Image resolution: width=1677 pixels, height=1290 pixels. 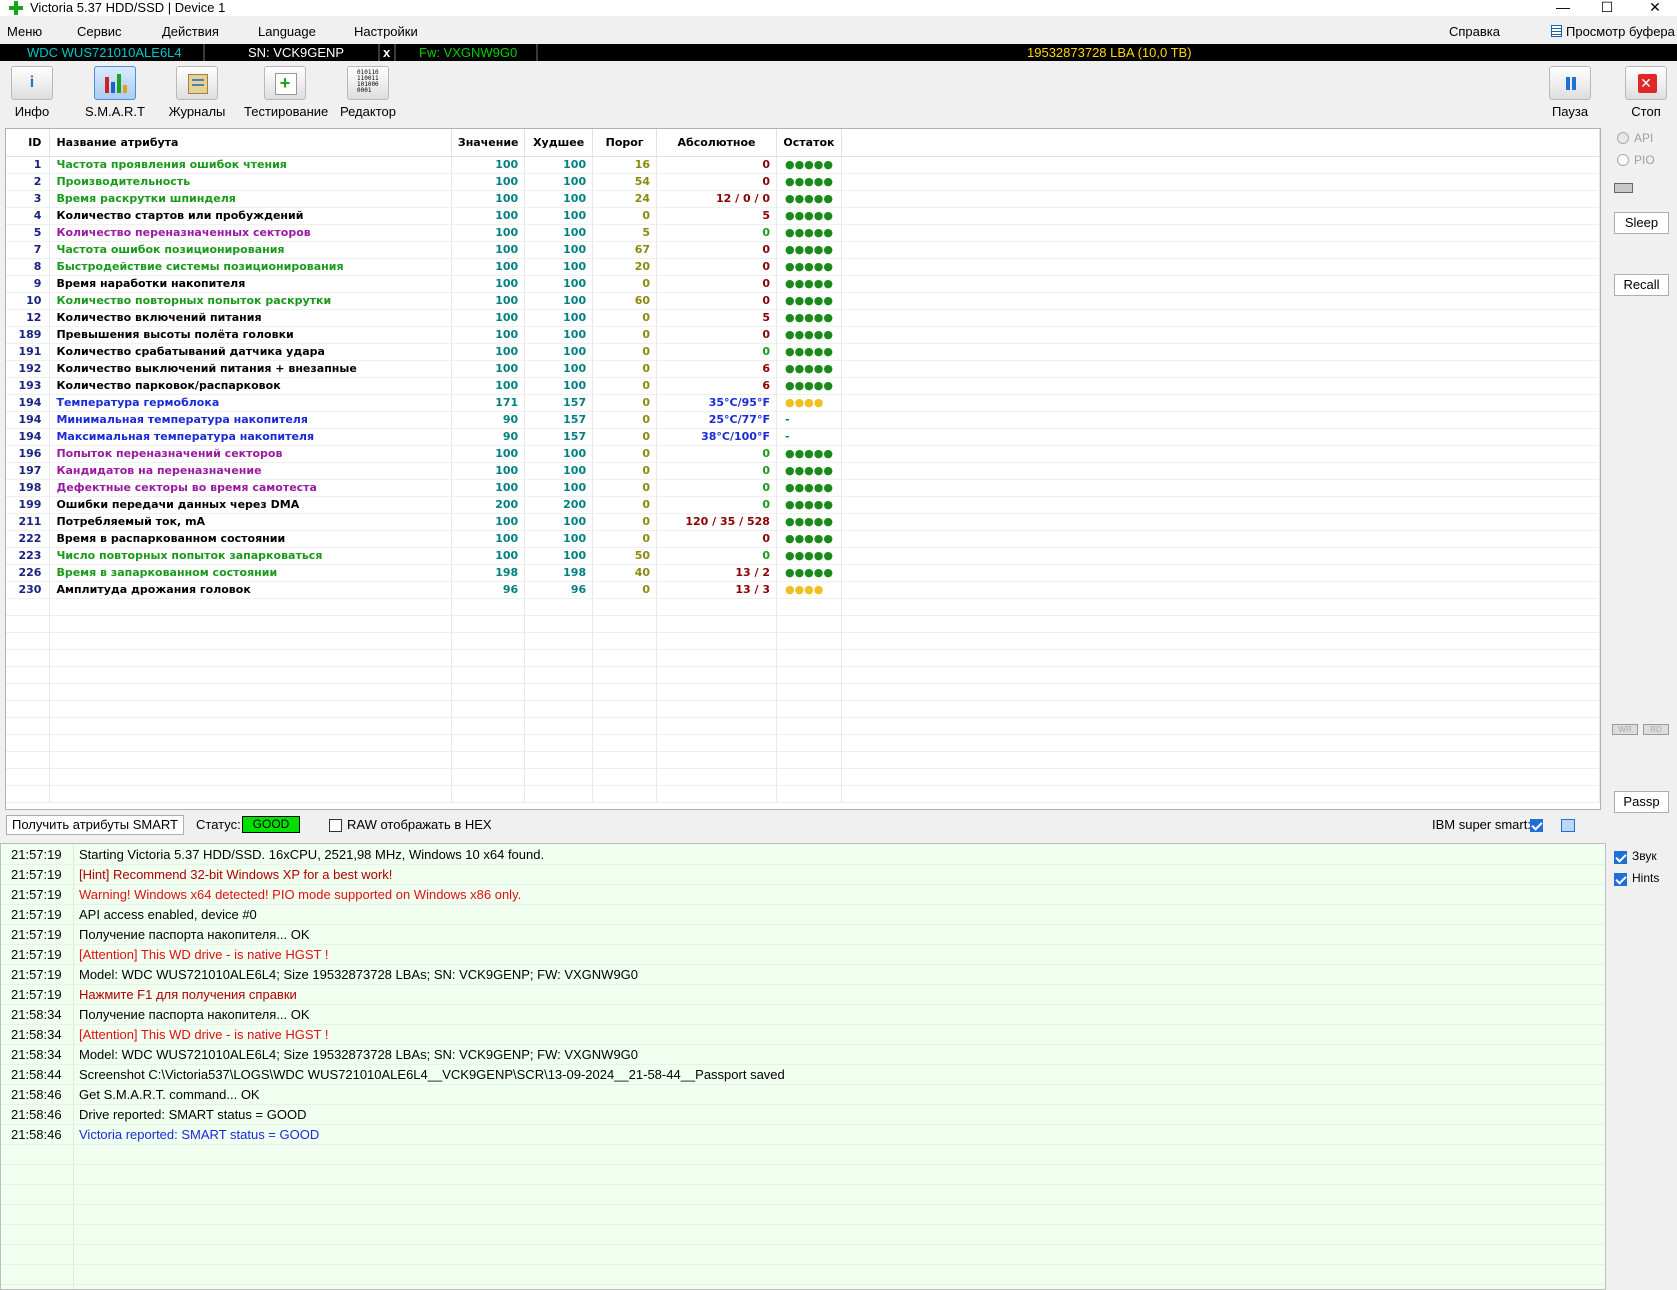 I want to click on menu-help: Справка, so click(x=1474, y=32).